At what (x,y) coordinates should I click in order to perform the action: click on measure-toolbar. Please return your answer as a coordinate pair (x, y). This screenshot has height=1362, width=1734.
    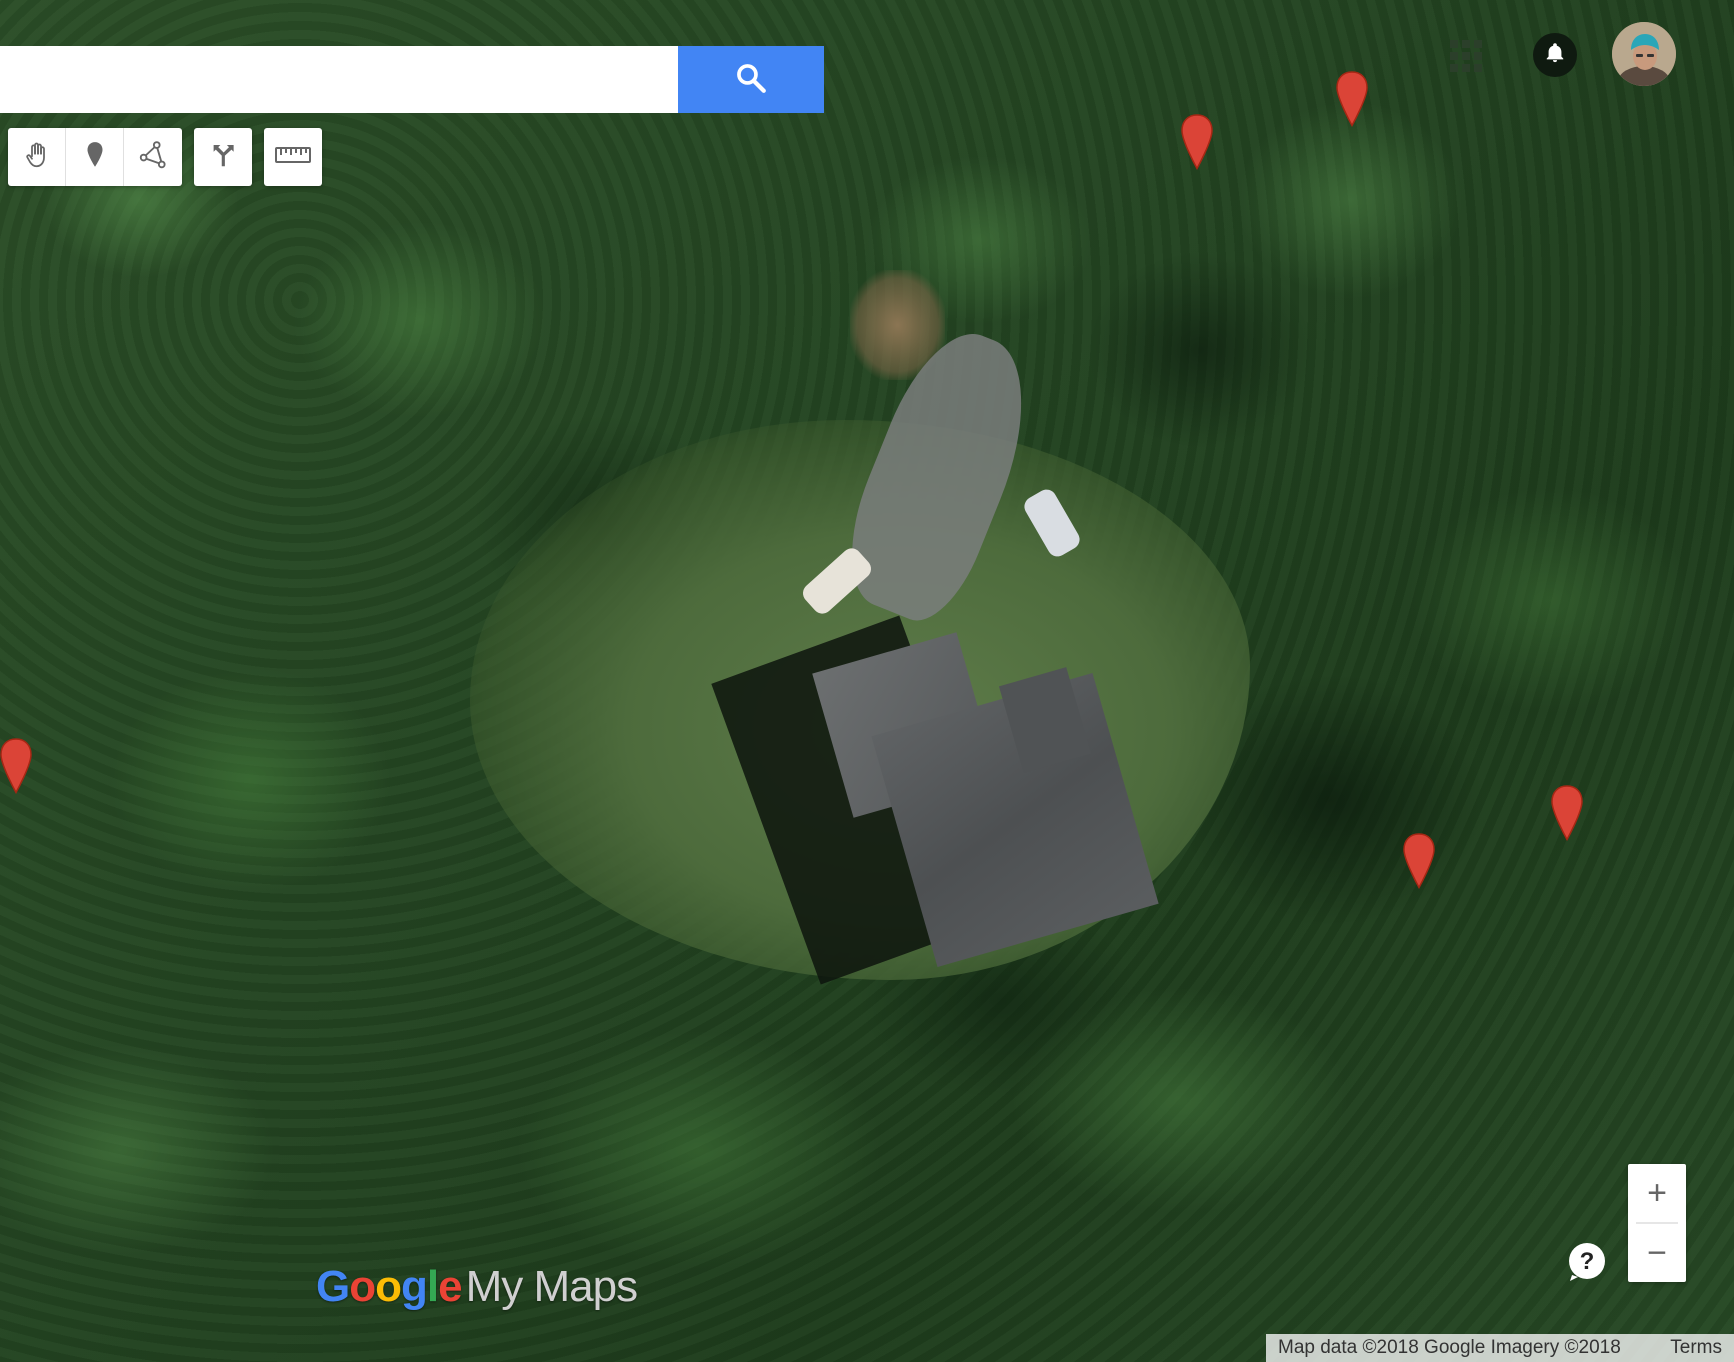
    Looking at the image, I should click on (293, 157).